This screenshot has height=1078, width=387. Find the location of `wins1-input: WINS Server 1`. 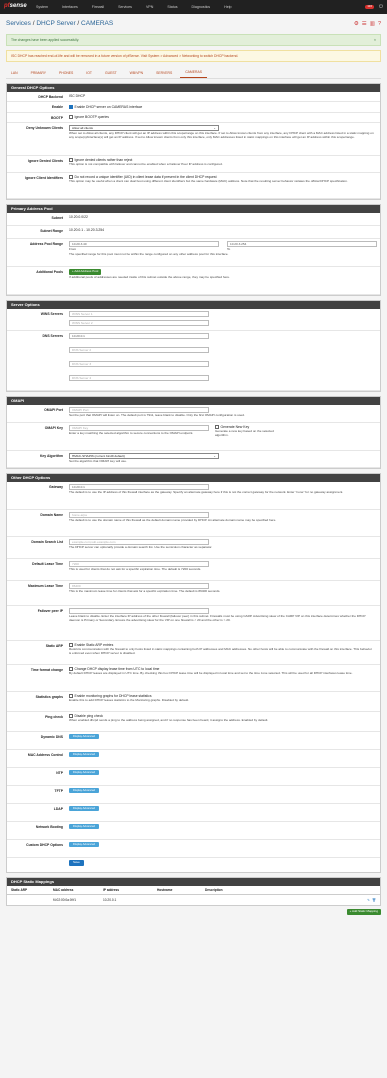

wins1-input: WINS Server 1 is located at coordinates (139, 313).